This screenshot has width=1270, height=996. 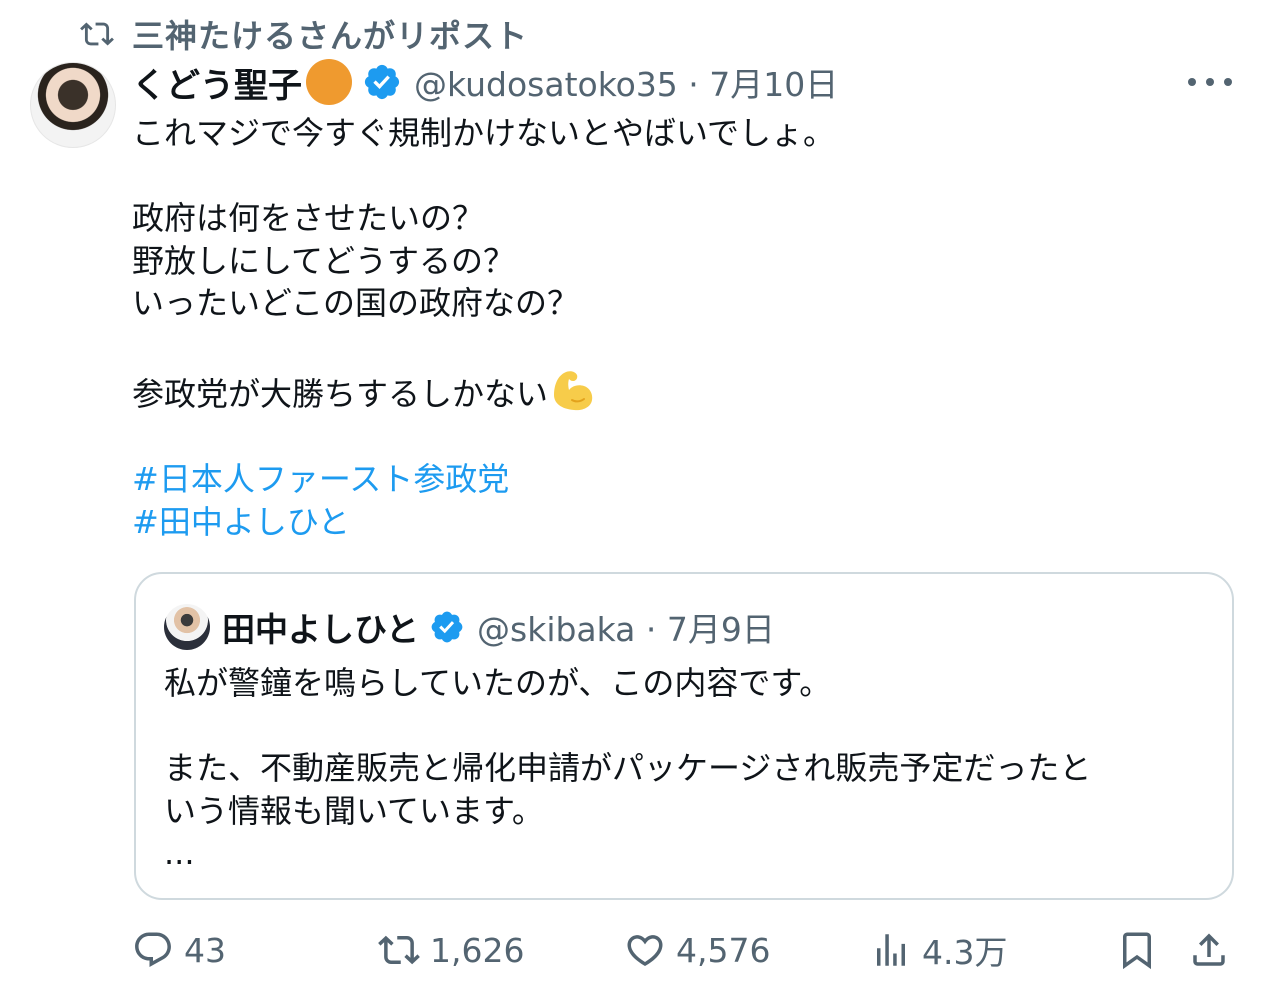 What do you see at coordinates (321, 629) in the screenshot?
I see `quoted-author-name: 田中よしひと` at bounding box center [321, 629].